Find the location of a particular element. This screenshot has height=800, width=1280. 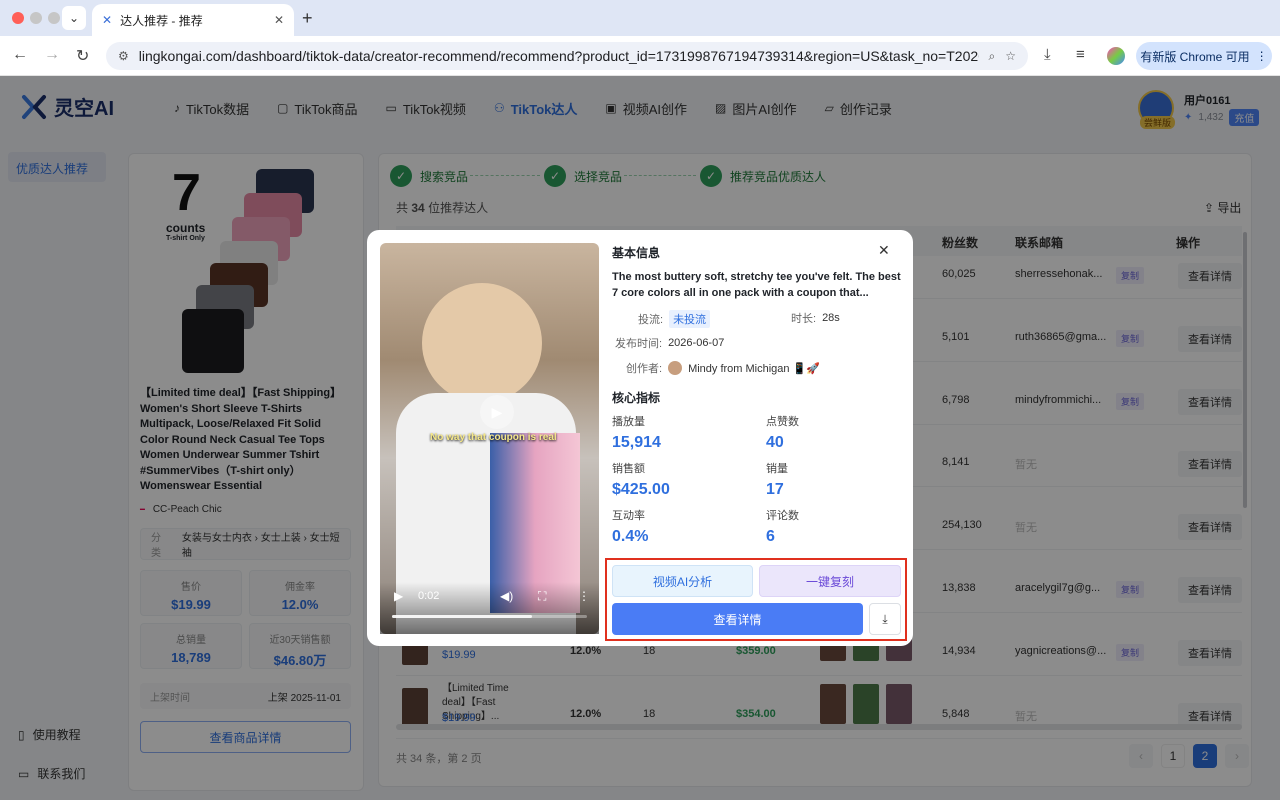

metric-value: 17 is located at coordinates (775, 489).